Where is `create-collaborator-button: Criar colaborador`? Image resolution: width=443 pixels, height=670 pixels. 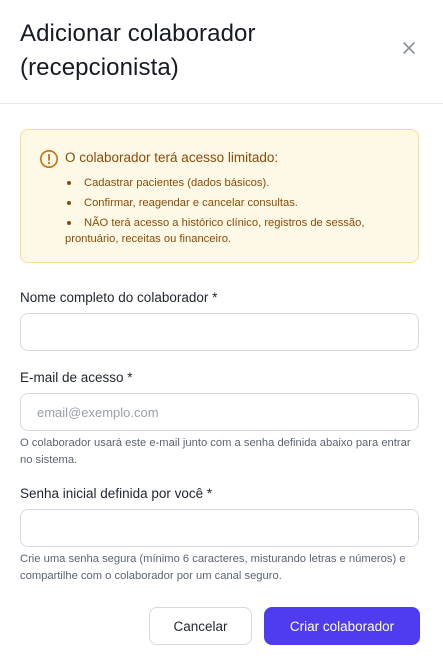
create-collaborator-button: Criar colaborador is located at coordinates (342, 626).